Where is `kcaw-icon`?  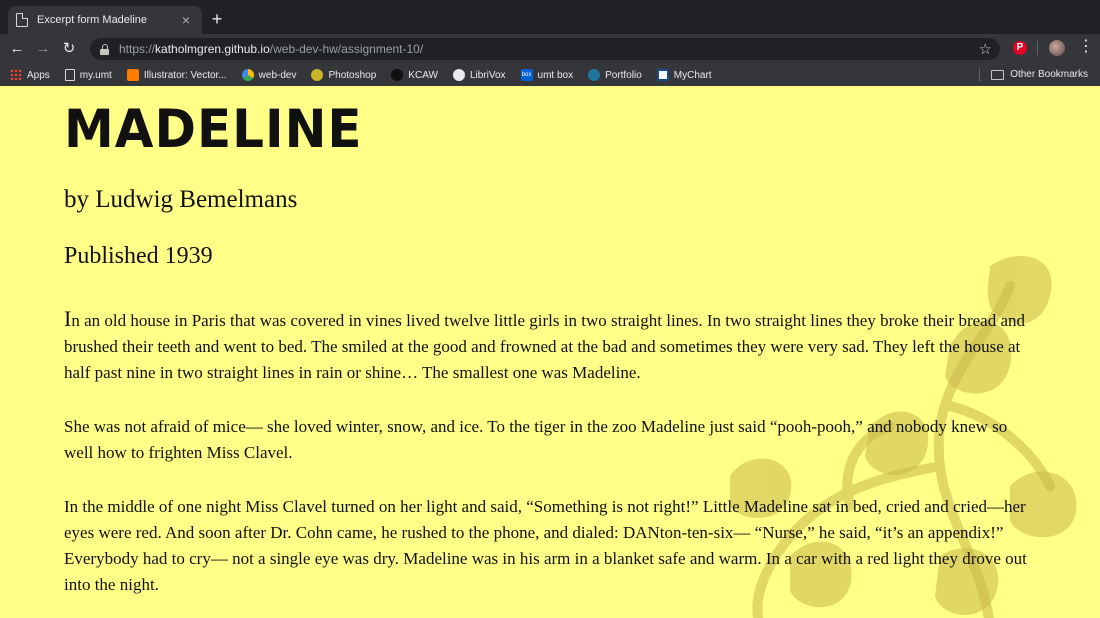
kcaw-icon is located at coordinates (397, 75).